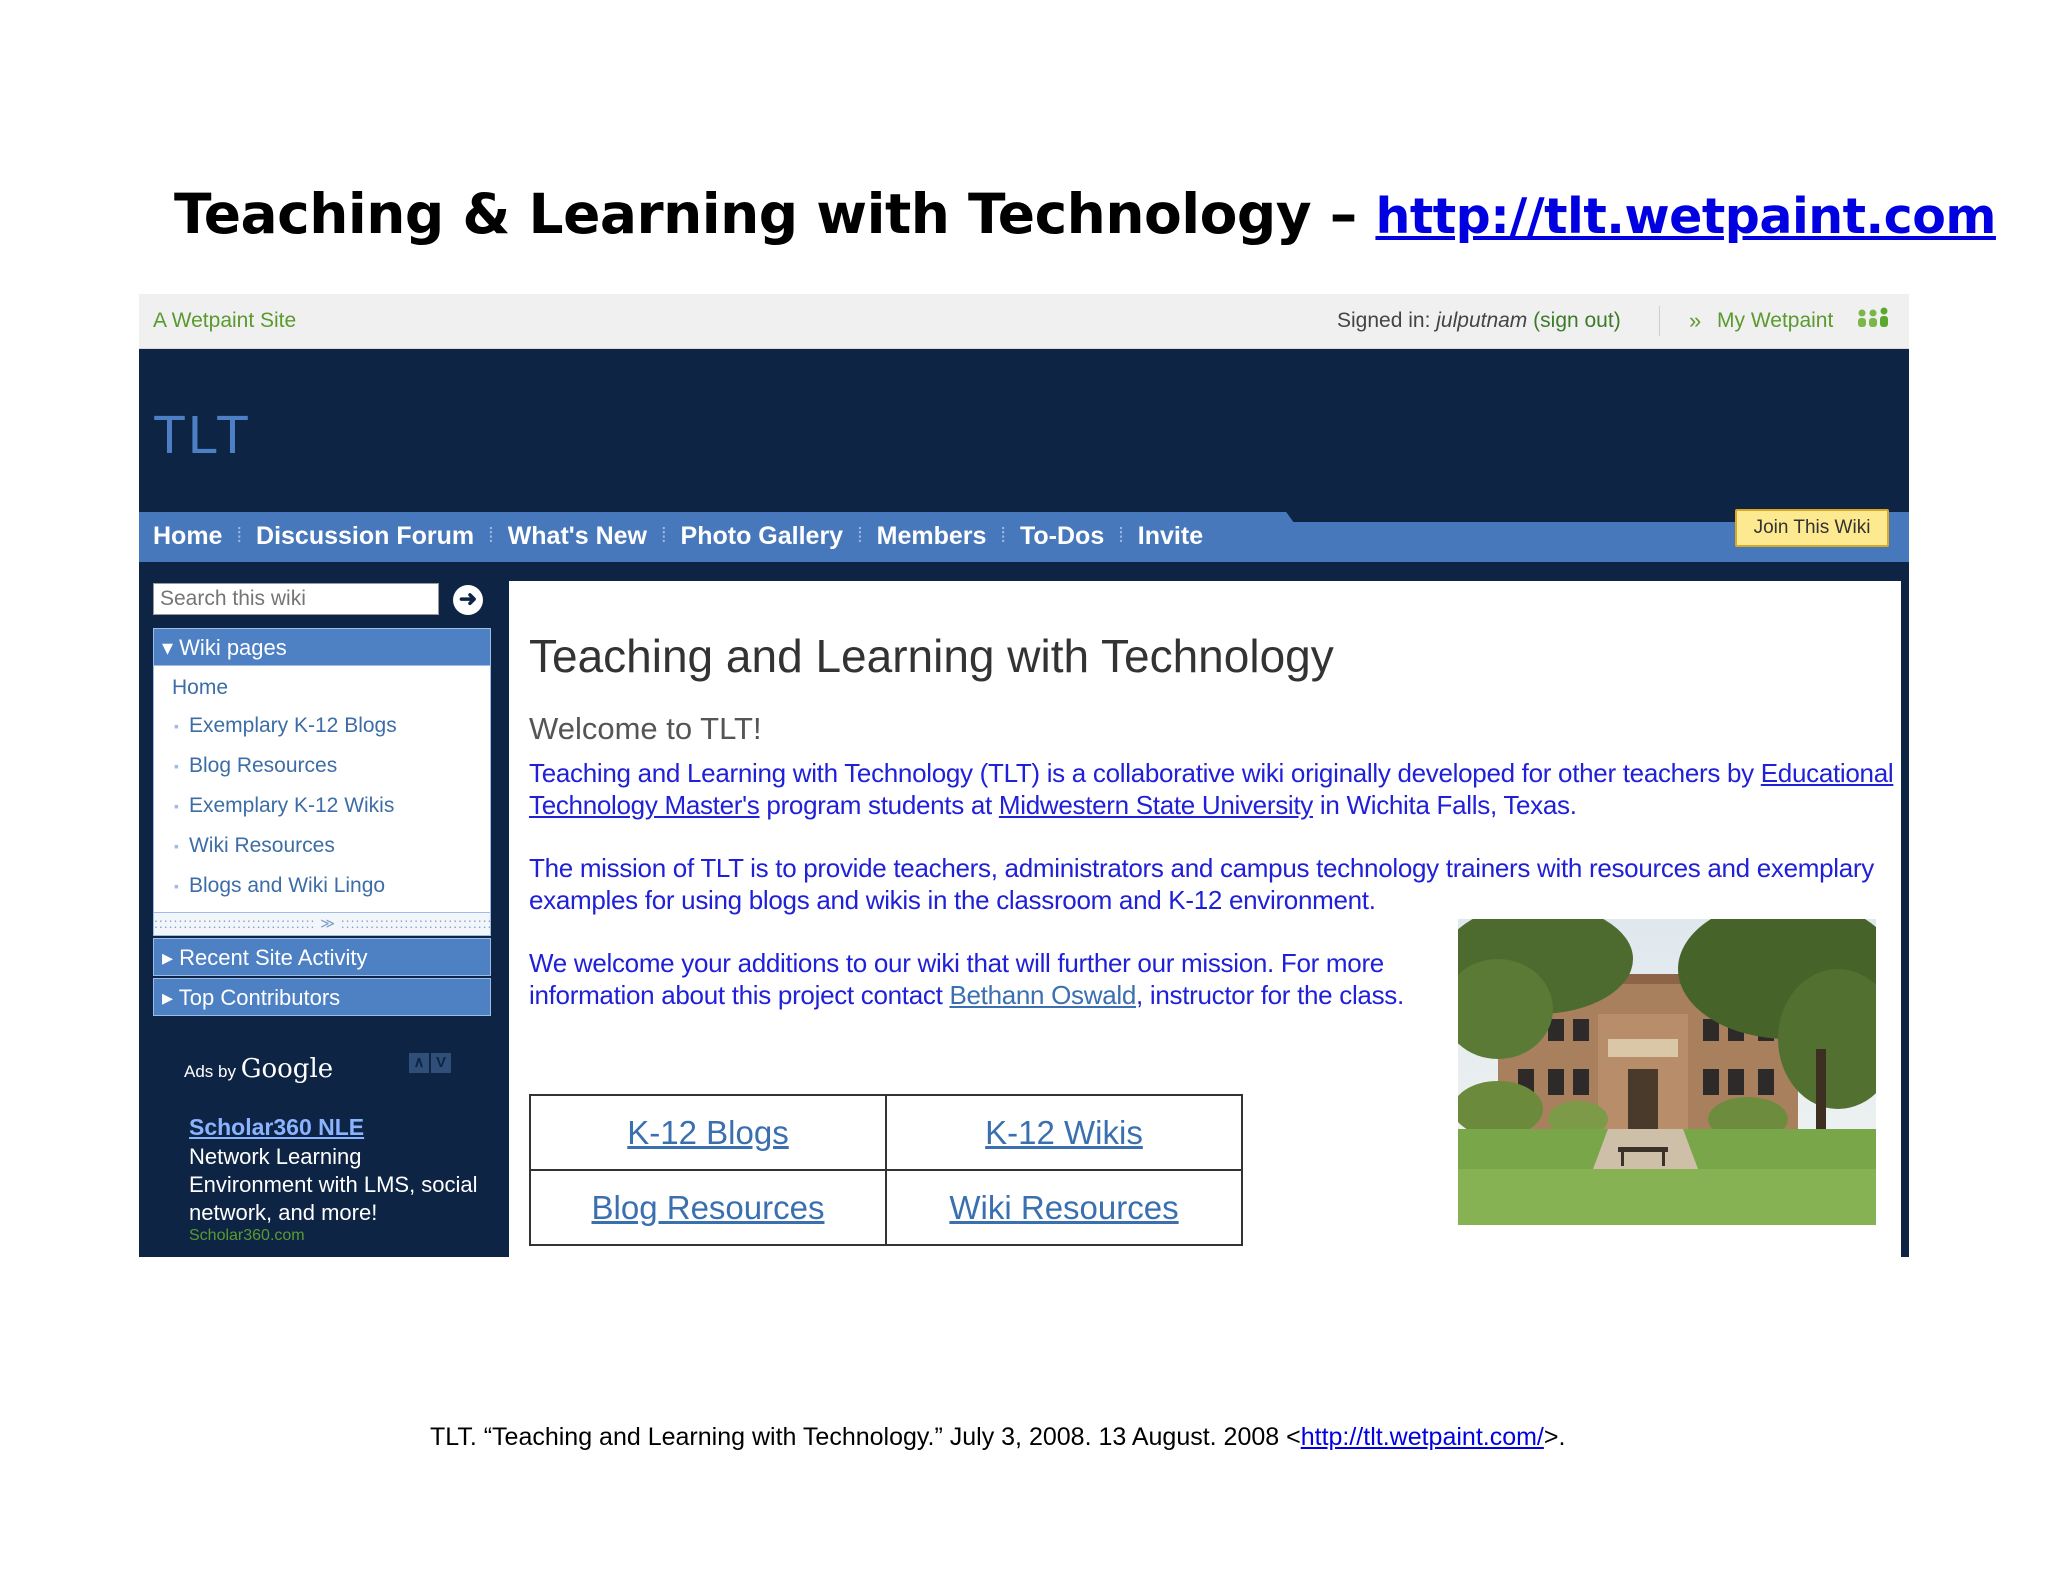  What do you see at coordinates (1695, 320) in the screenshot?
I see `double-arrow-icon: »` at bounding box center [1695, 320].